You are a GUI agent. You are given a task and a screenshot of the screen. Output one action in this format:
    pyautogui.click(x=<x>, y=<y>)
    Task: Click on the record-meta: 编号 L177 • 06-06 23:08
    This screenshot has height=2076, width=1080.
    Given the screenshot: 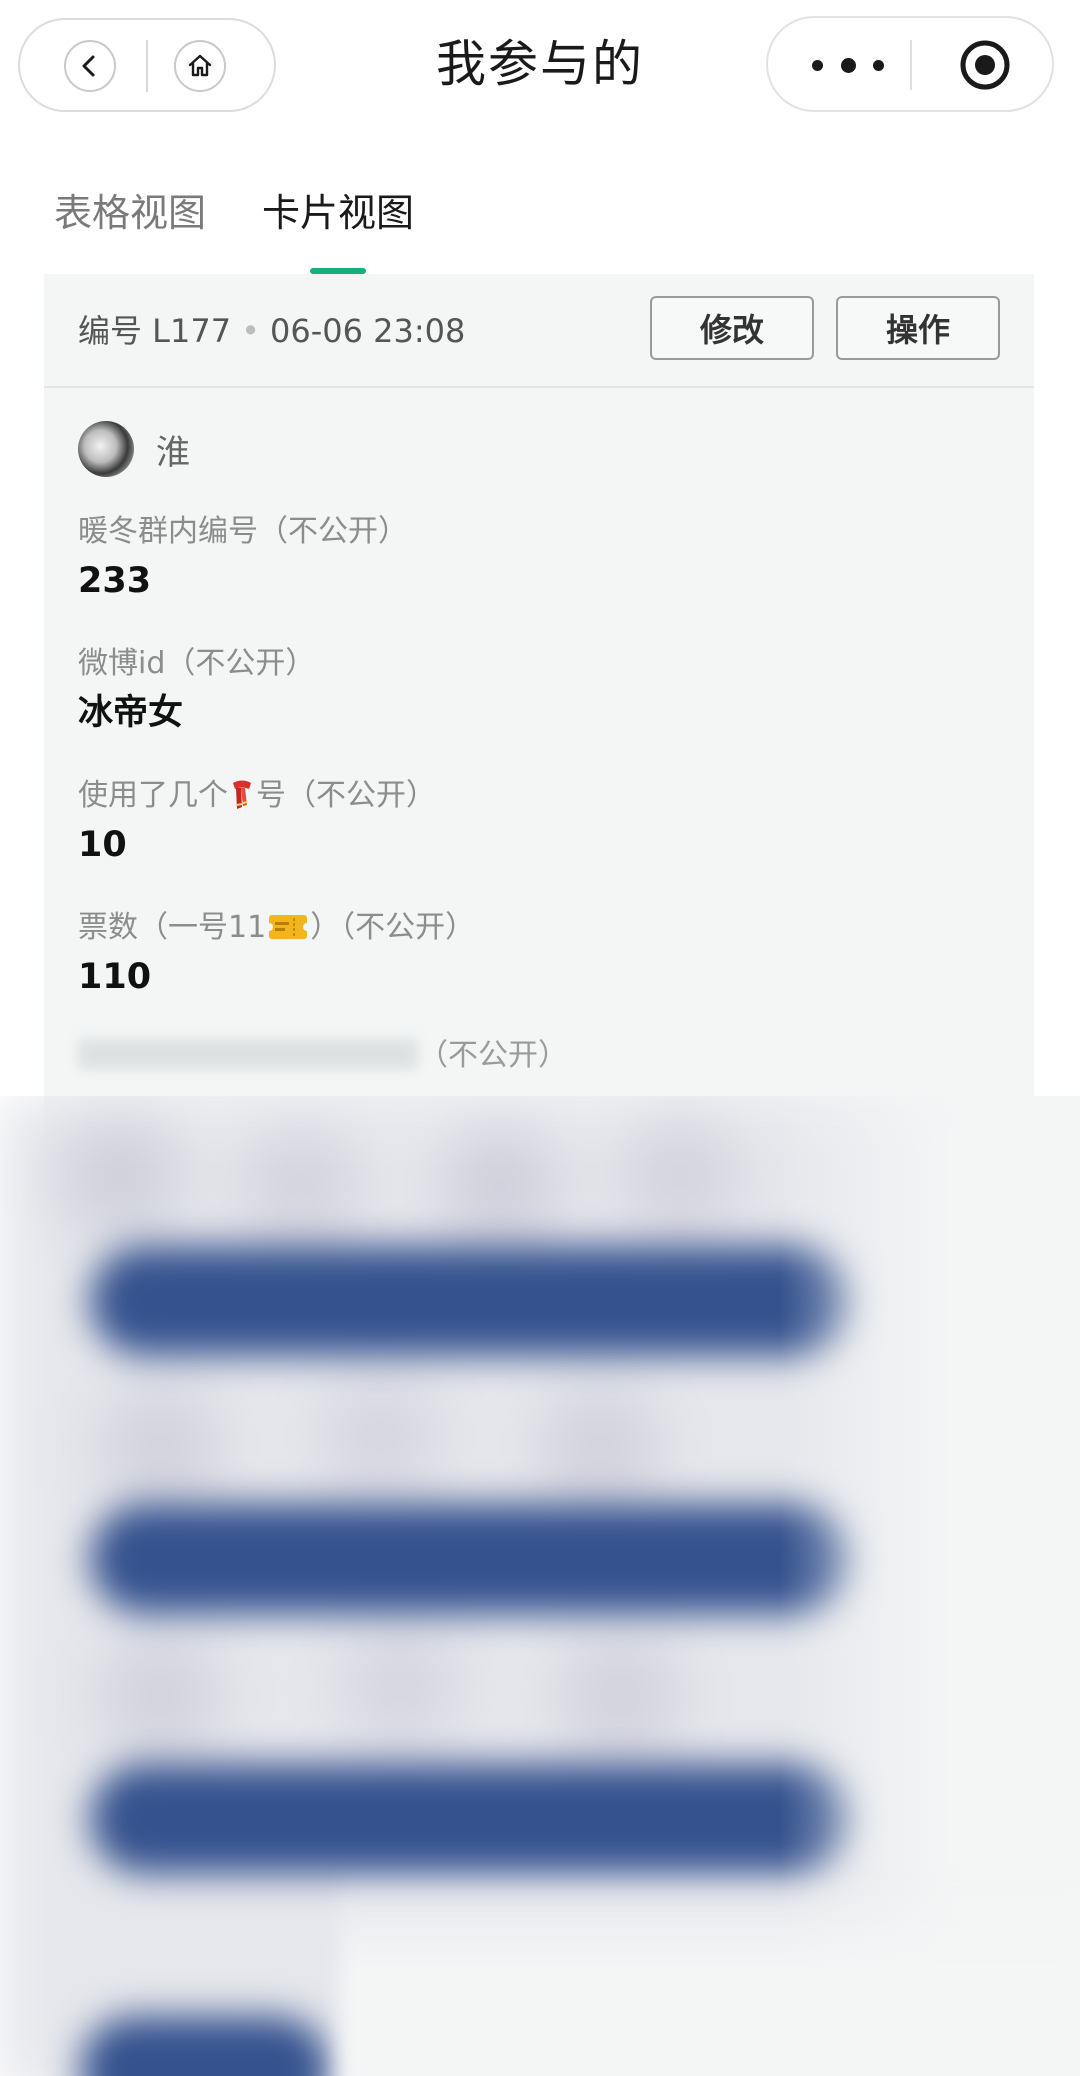 What is the action you would take?
    pyautogui.click(x=271, y=331)
    